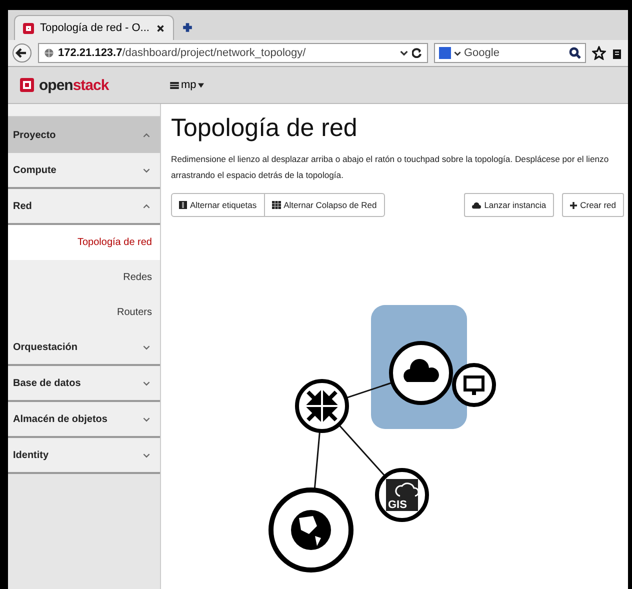 This screenshot has height=589, width=632. I want to click on sidebar-section: Red, so click(84, 207).